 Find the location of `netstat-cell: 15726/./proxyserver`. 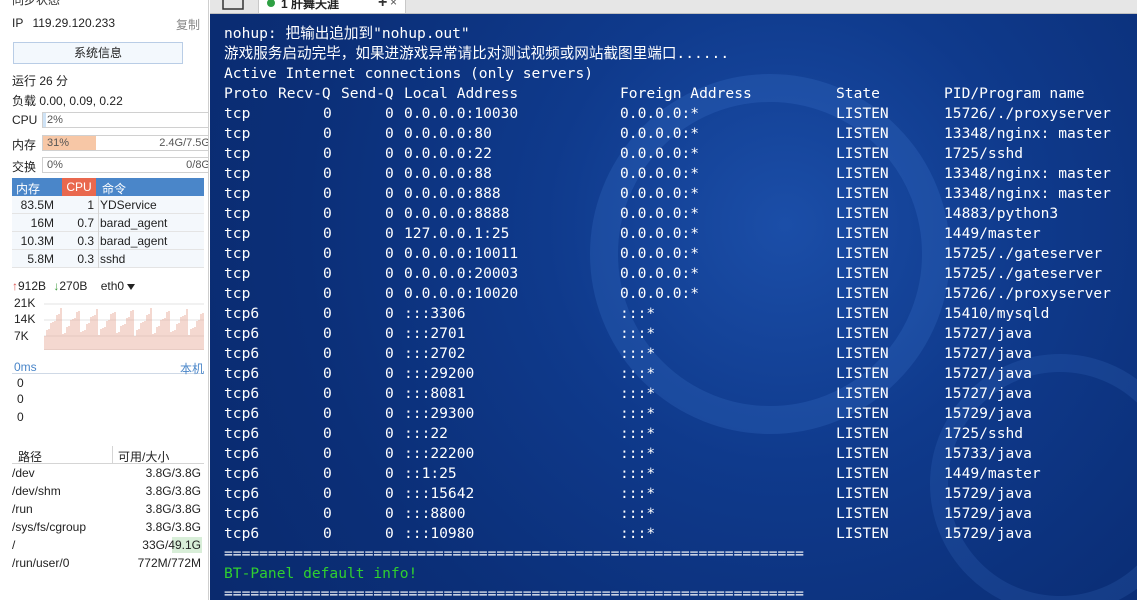

netstat-cell: 15726/./proxyserver is located at coordinates (1027, 113).